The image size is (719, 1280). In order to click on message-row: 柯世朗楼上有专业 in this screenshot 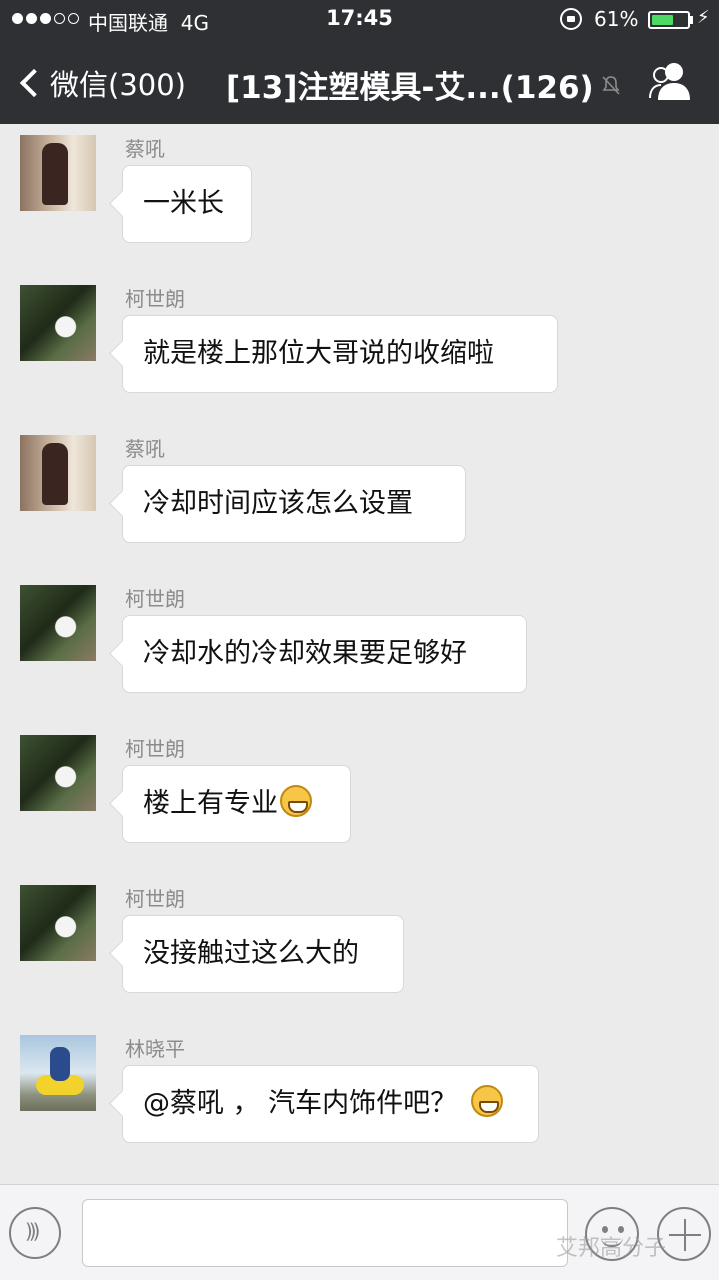, I will do `click(359, 804)`.